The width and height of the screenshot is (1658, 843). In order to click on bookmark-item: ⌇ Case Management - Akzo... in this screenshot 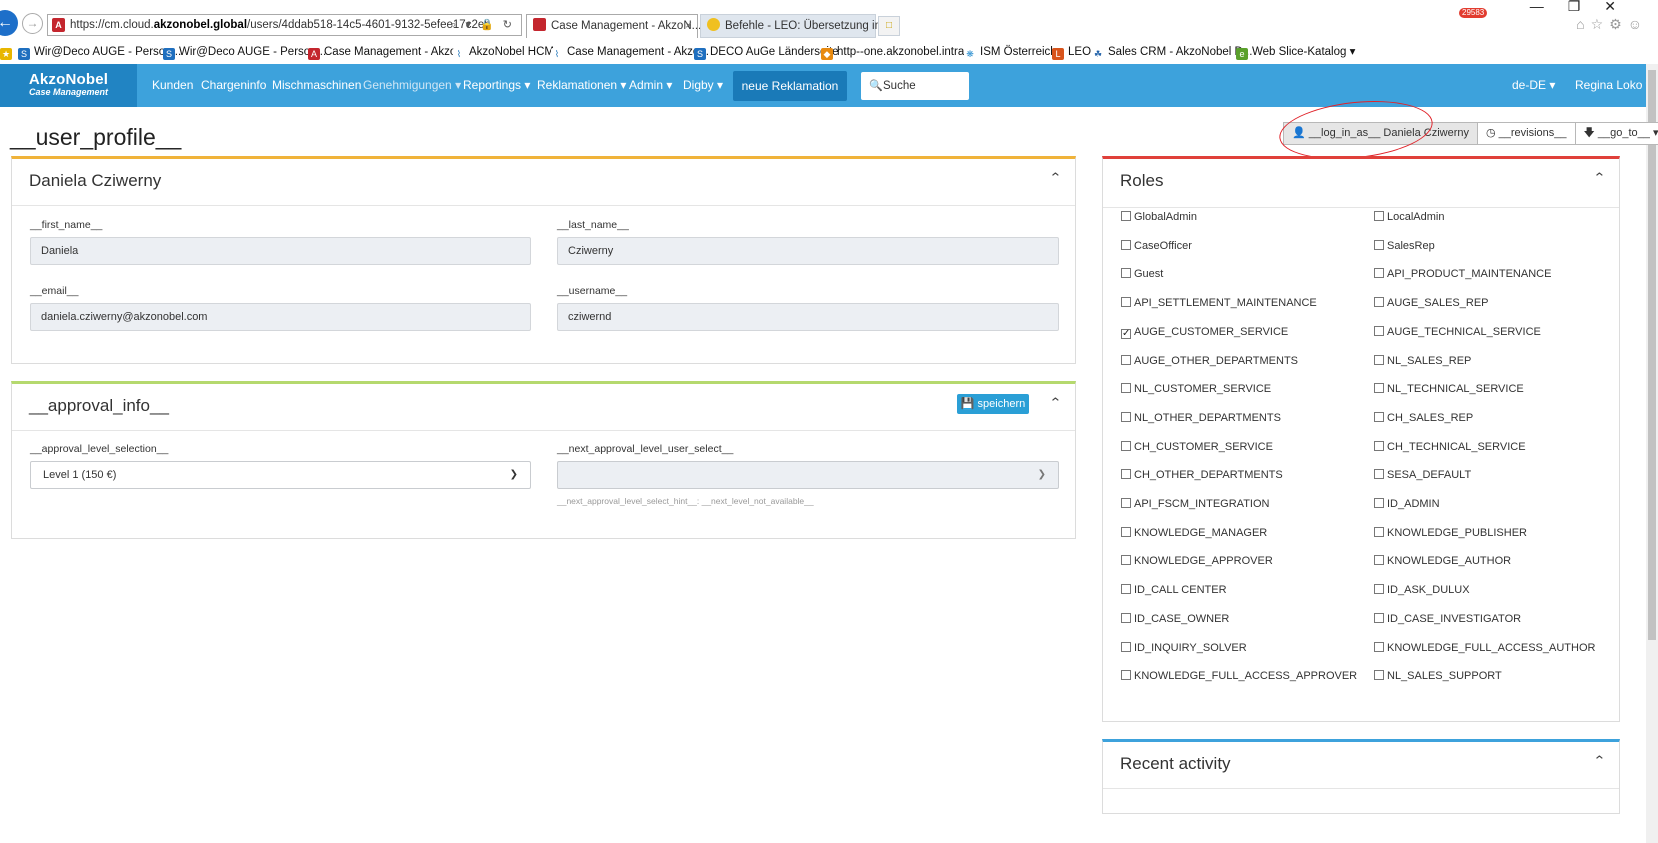, I will do `click(630, 52)`.